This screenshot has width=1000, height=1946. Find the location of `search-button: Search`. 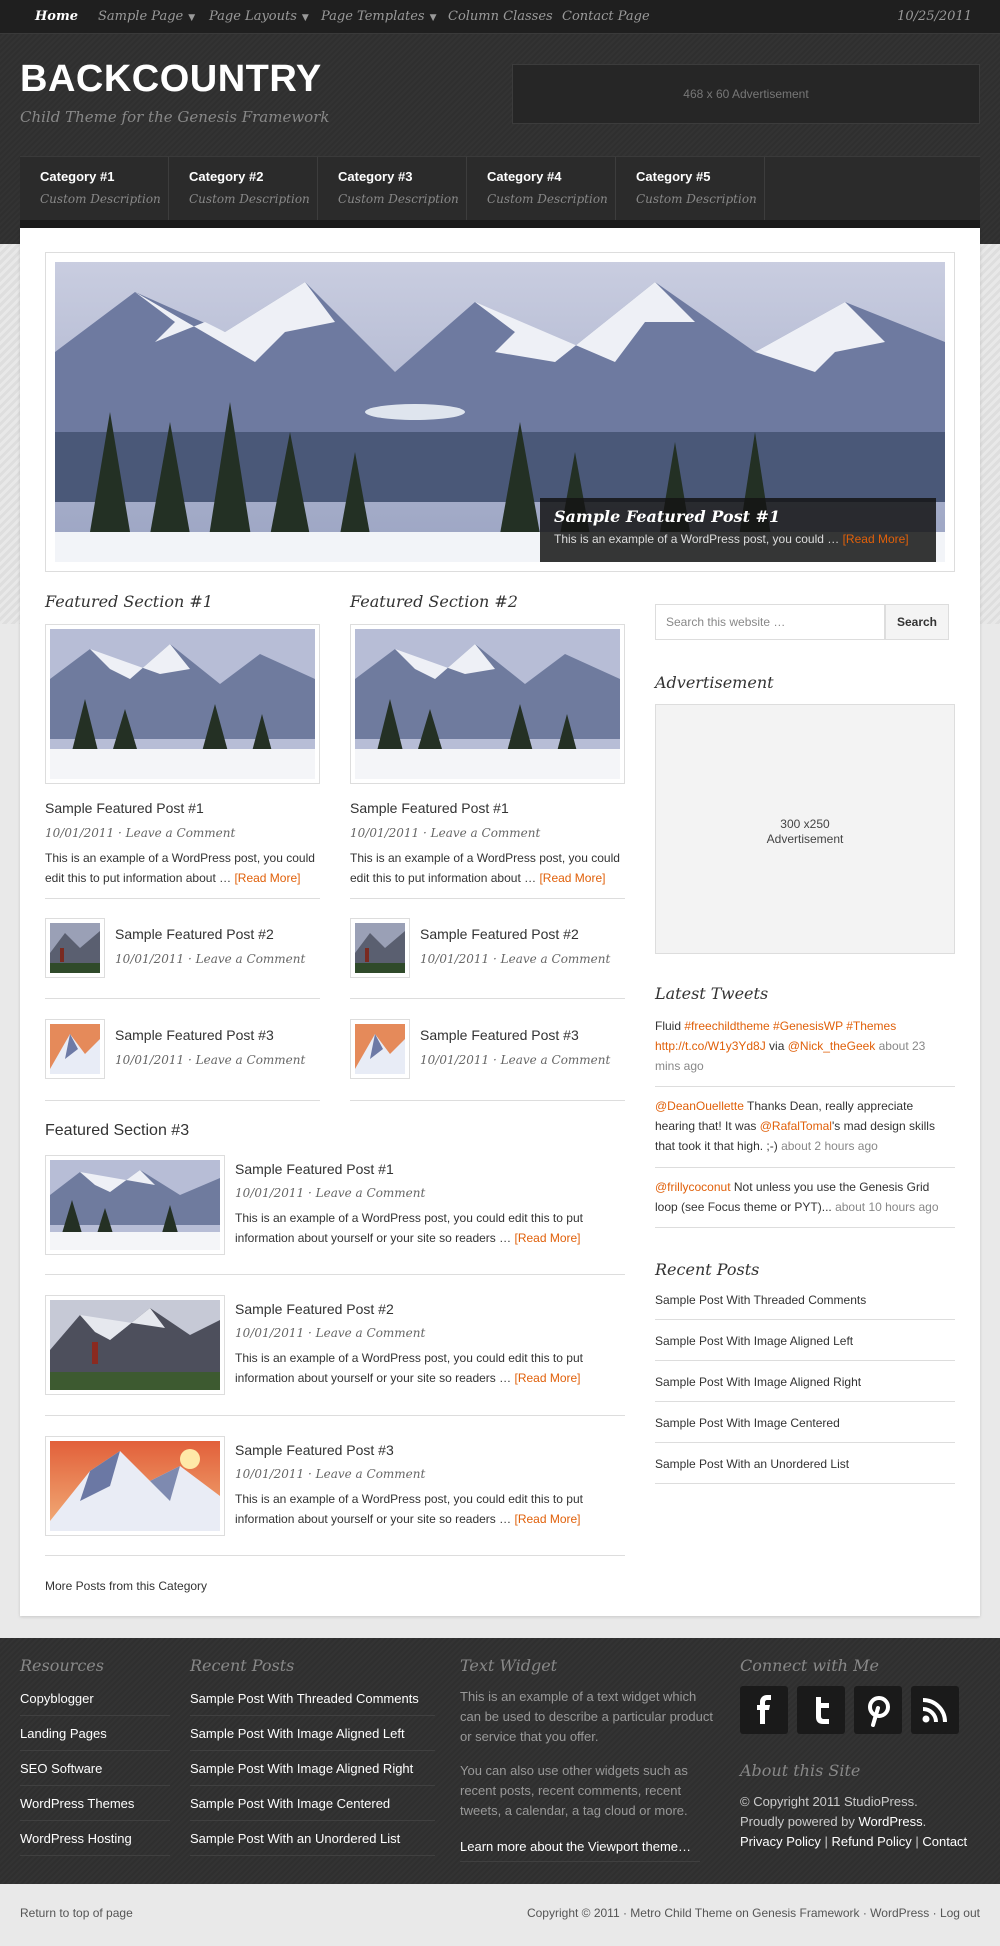

search-button: Search is located at coordinates (917, 622).